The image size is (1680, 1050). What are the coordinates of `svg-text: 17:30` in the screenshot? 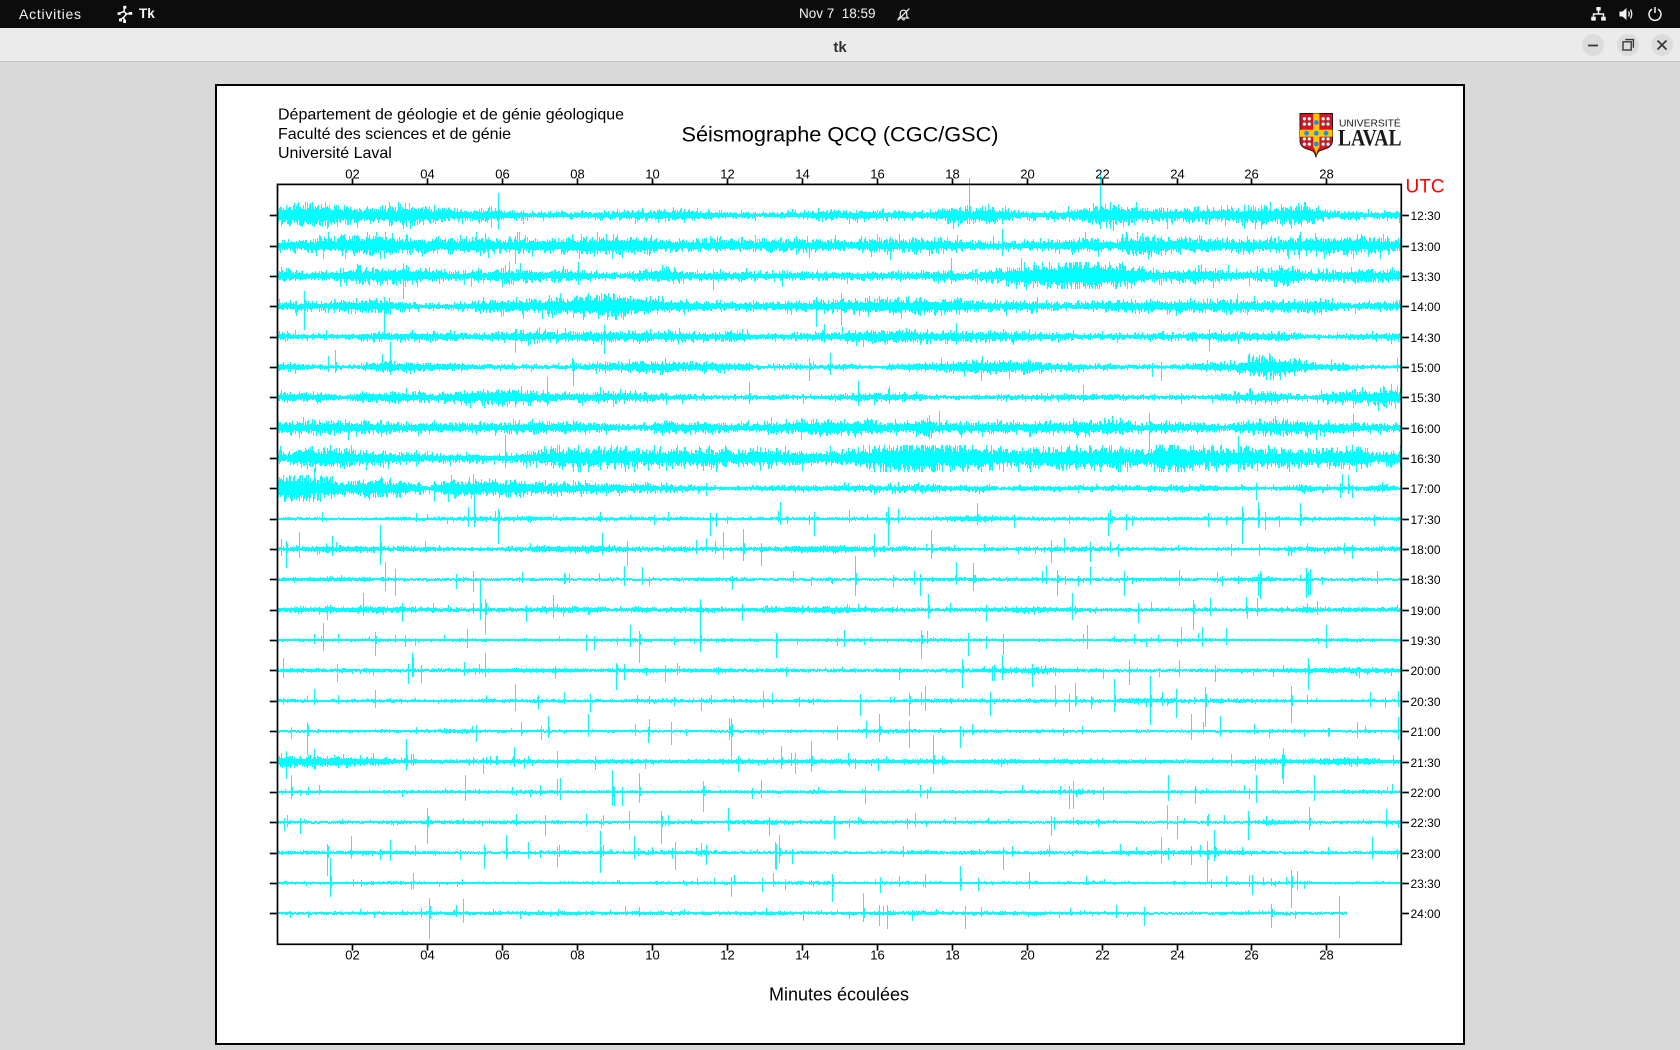 It's located at (1426, 520).